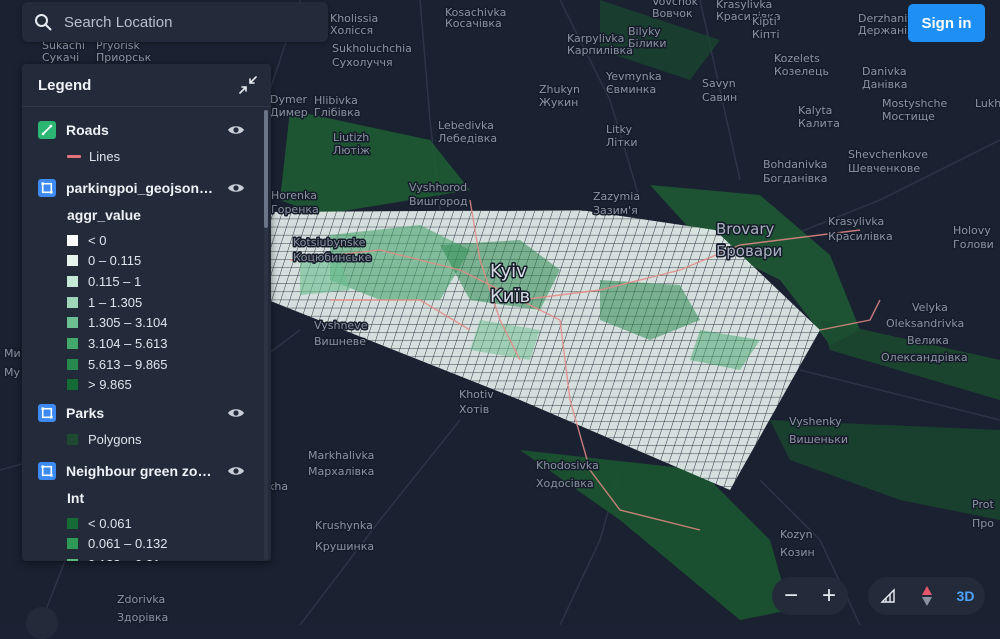 This screenshot has width=1000, height=639. Describe the element at coordinates (565, 483) in the screenshot. I see `place-label: Ходосівка` at that location.